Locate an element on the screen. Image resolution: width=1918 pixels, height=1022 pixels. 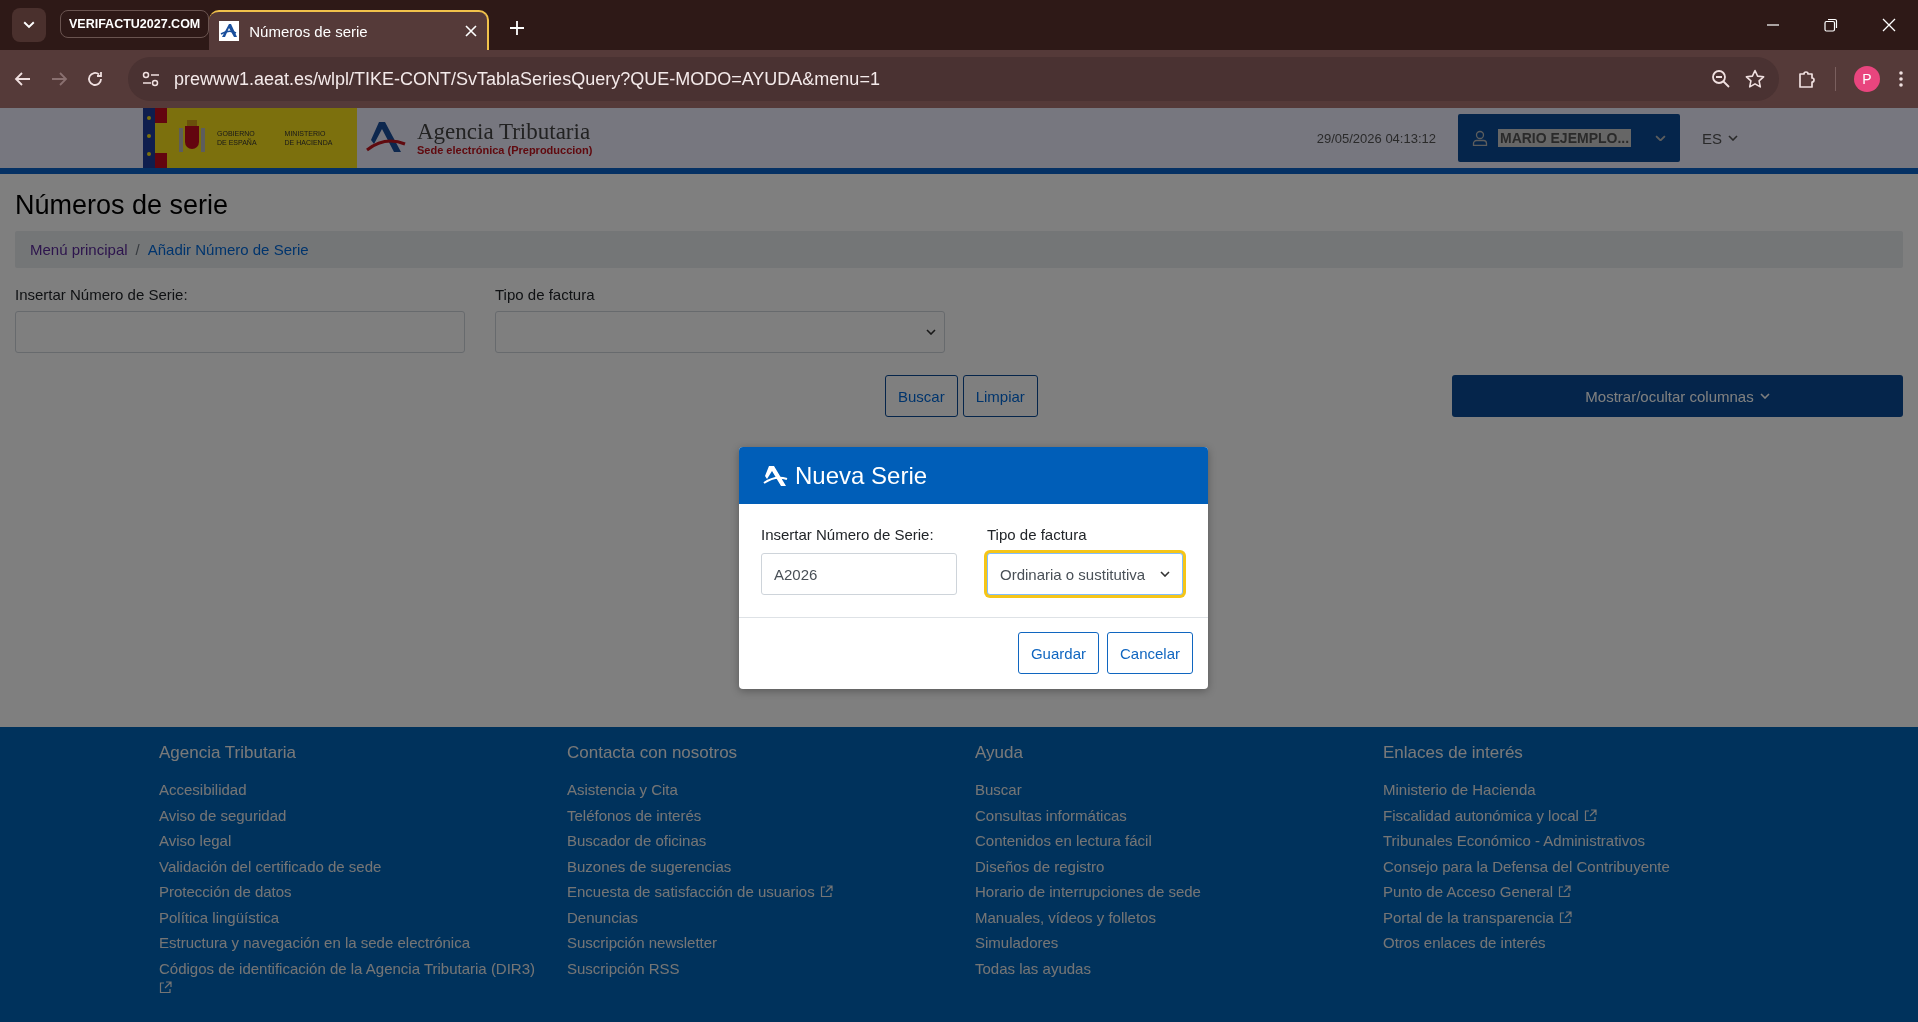
dialog-button: Guardar is located at coordinates (1058, 653).